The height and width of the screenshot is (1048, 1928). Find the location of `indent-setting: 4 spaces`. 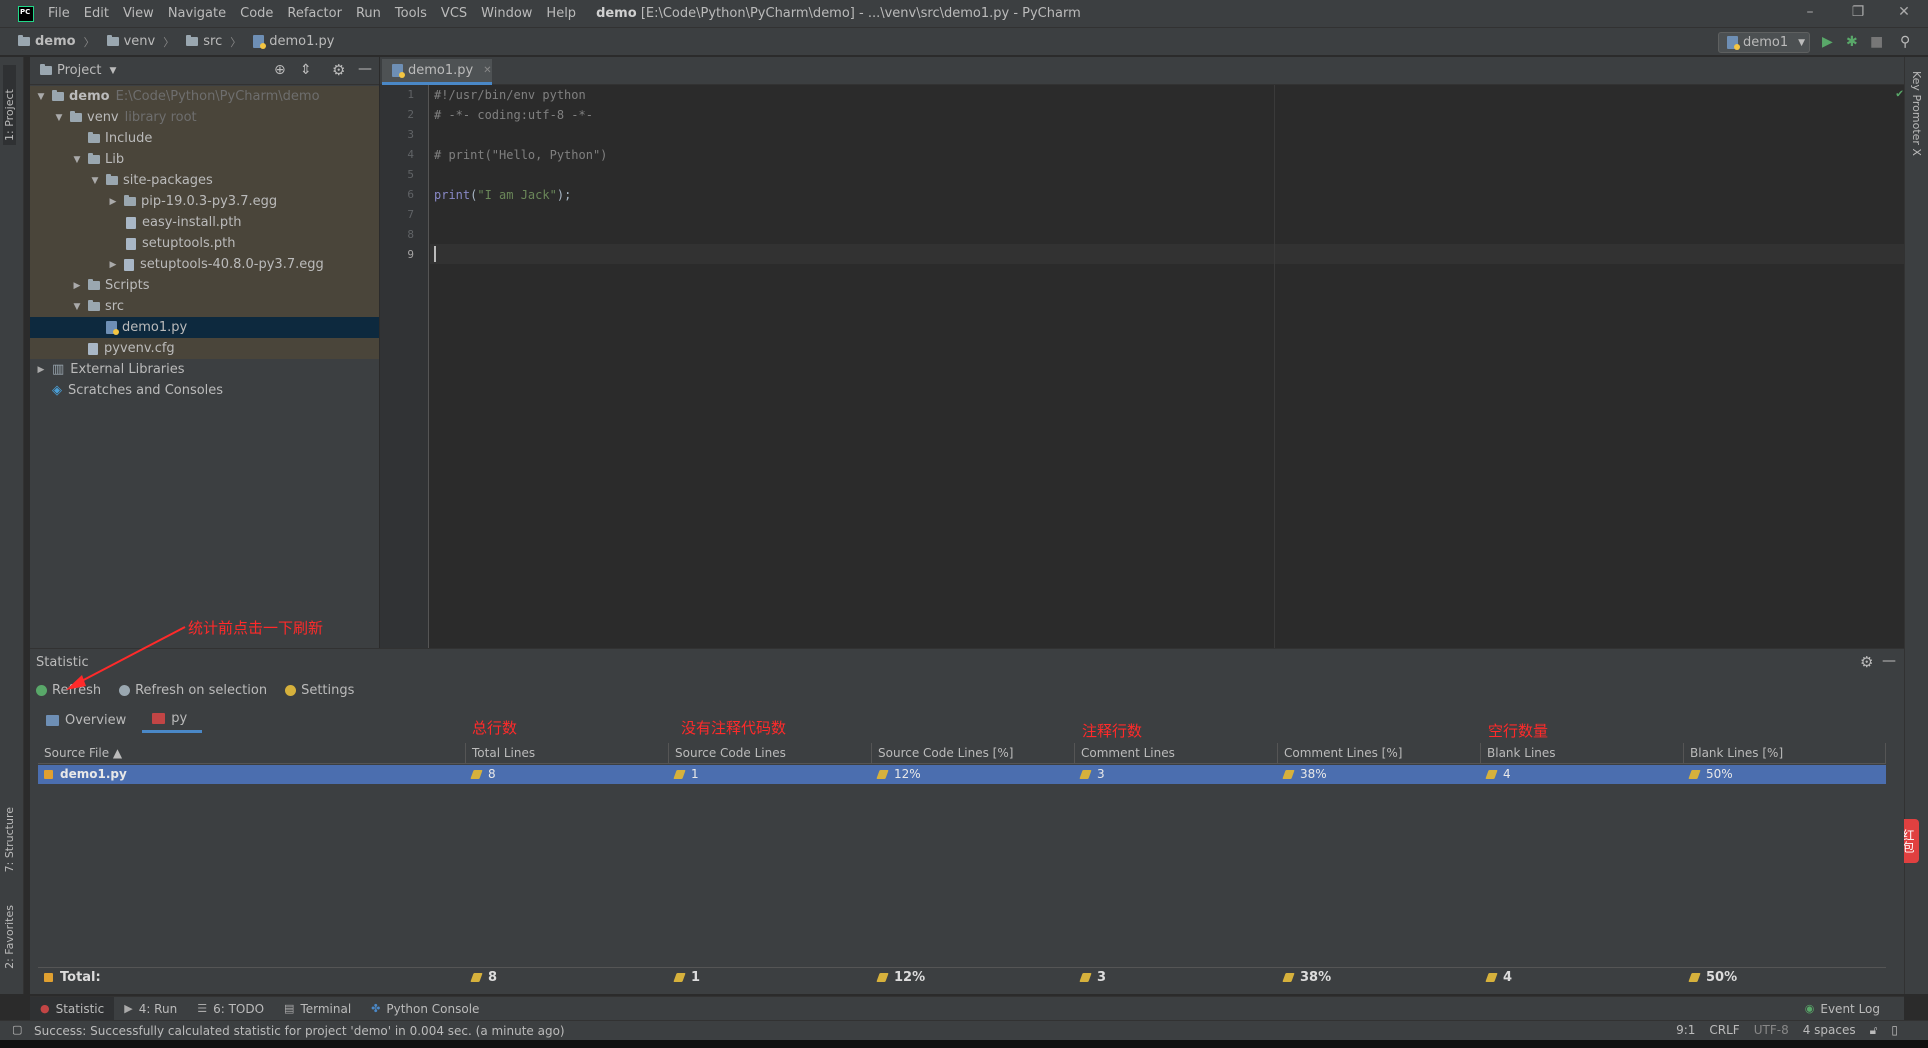

indent-setting: 4 spaces is located at coordinates (1829, 1030).